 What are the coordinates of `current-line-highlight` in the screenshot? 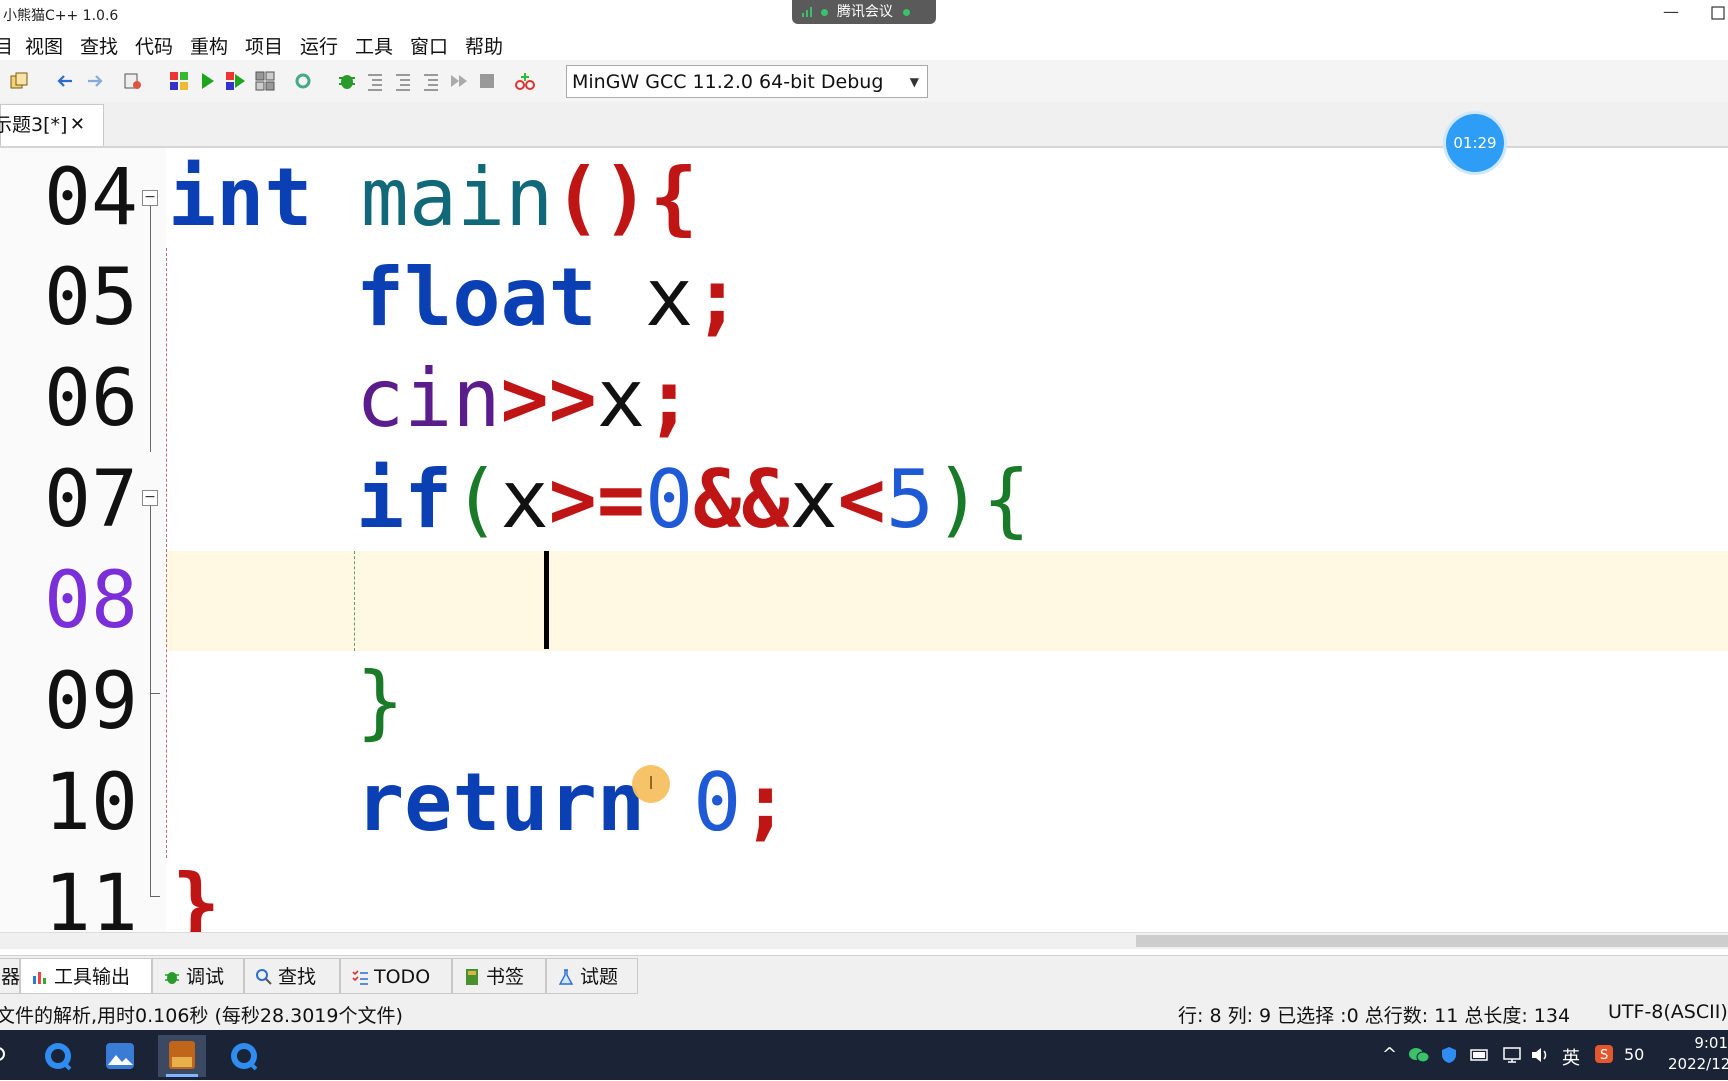 It's located at (947, 601).